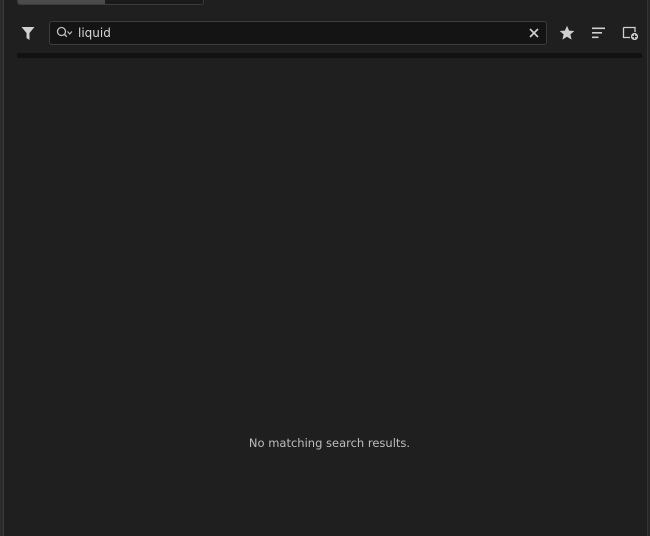 Image resolution: width=650 pixels, height=536 pixels. What do you see at coordinates (329, 443) in the screenshot?
I see `empty-results-message: No matching search results.` at bounding box center [329, 443].